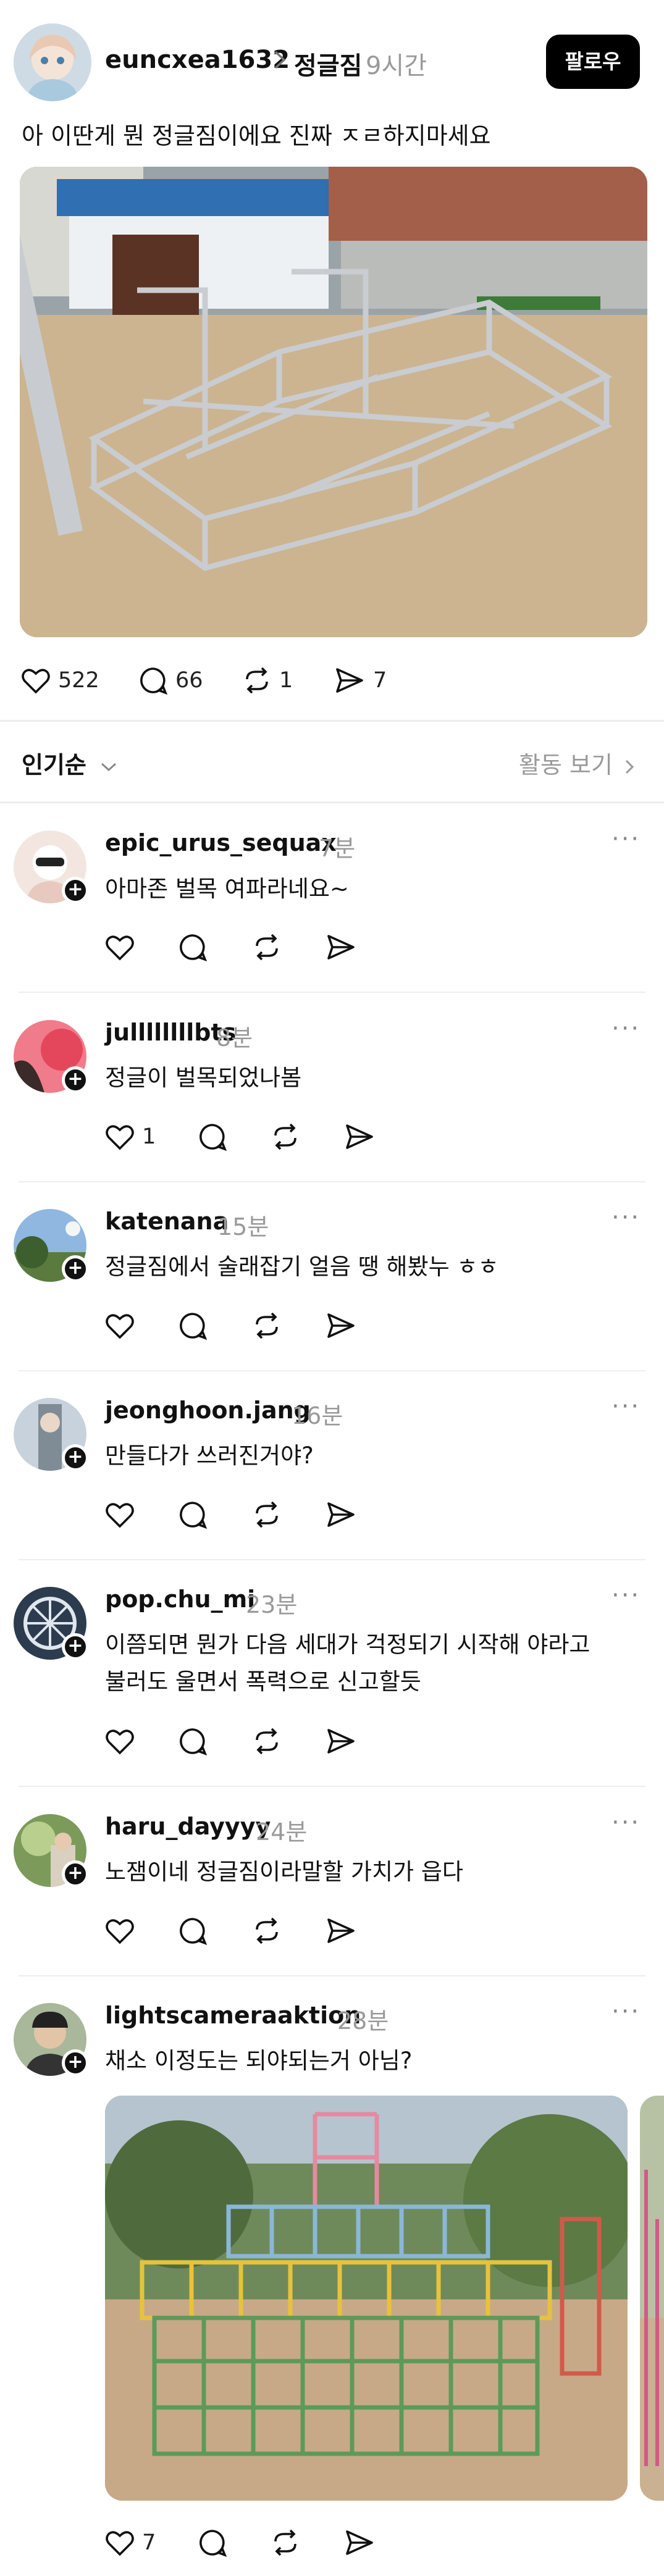  I want to click on sort-dropdown: 인기순, so click(70, 763).